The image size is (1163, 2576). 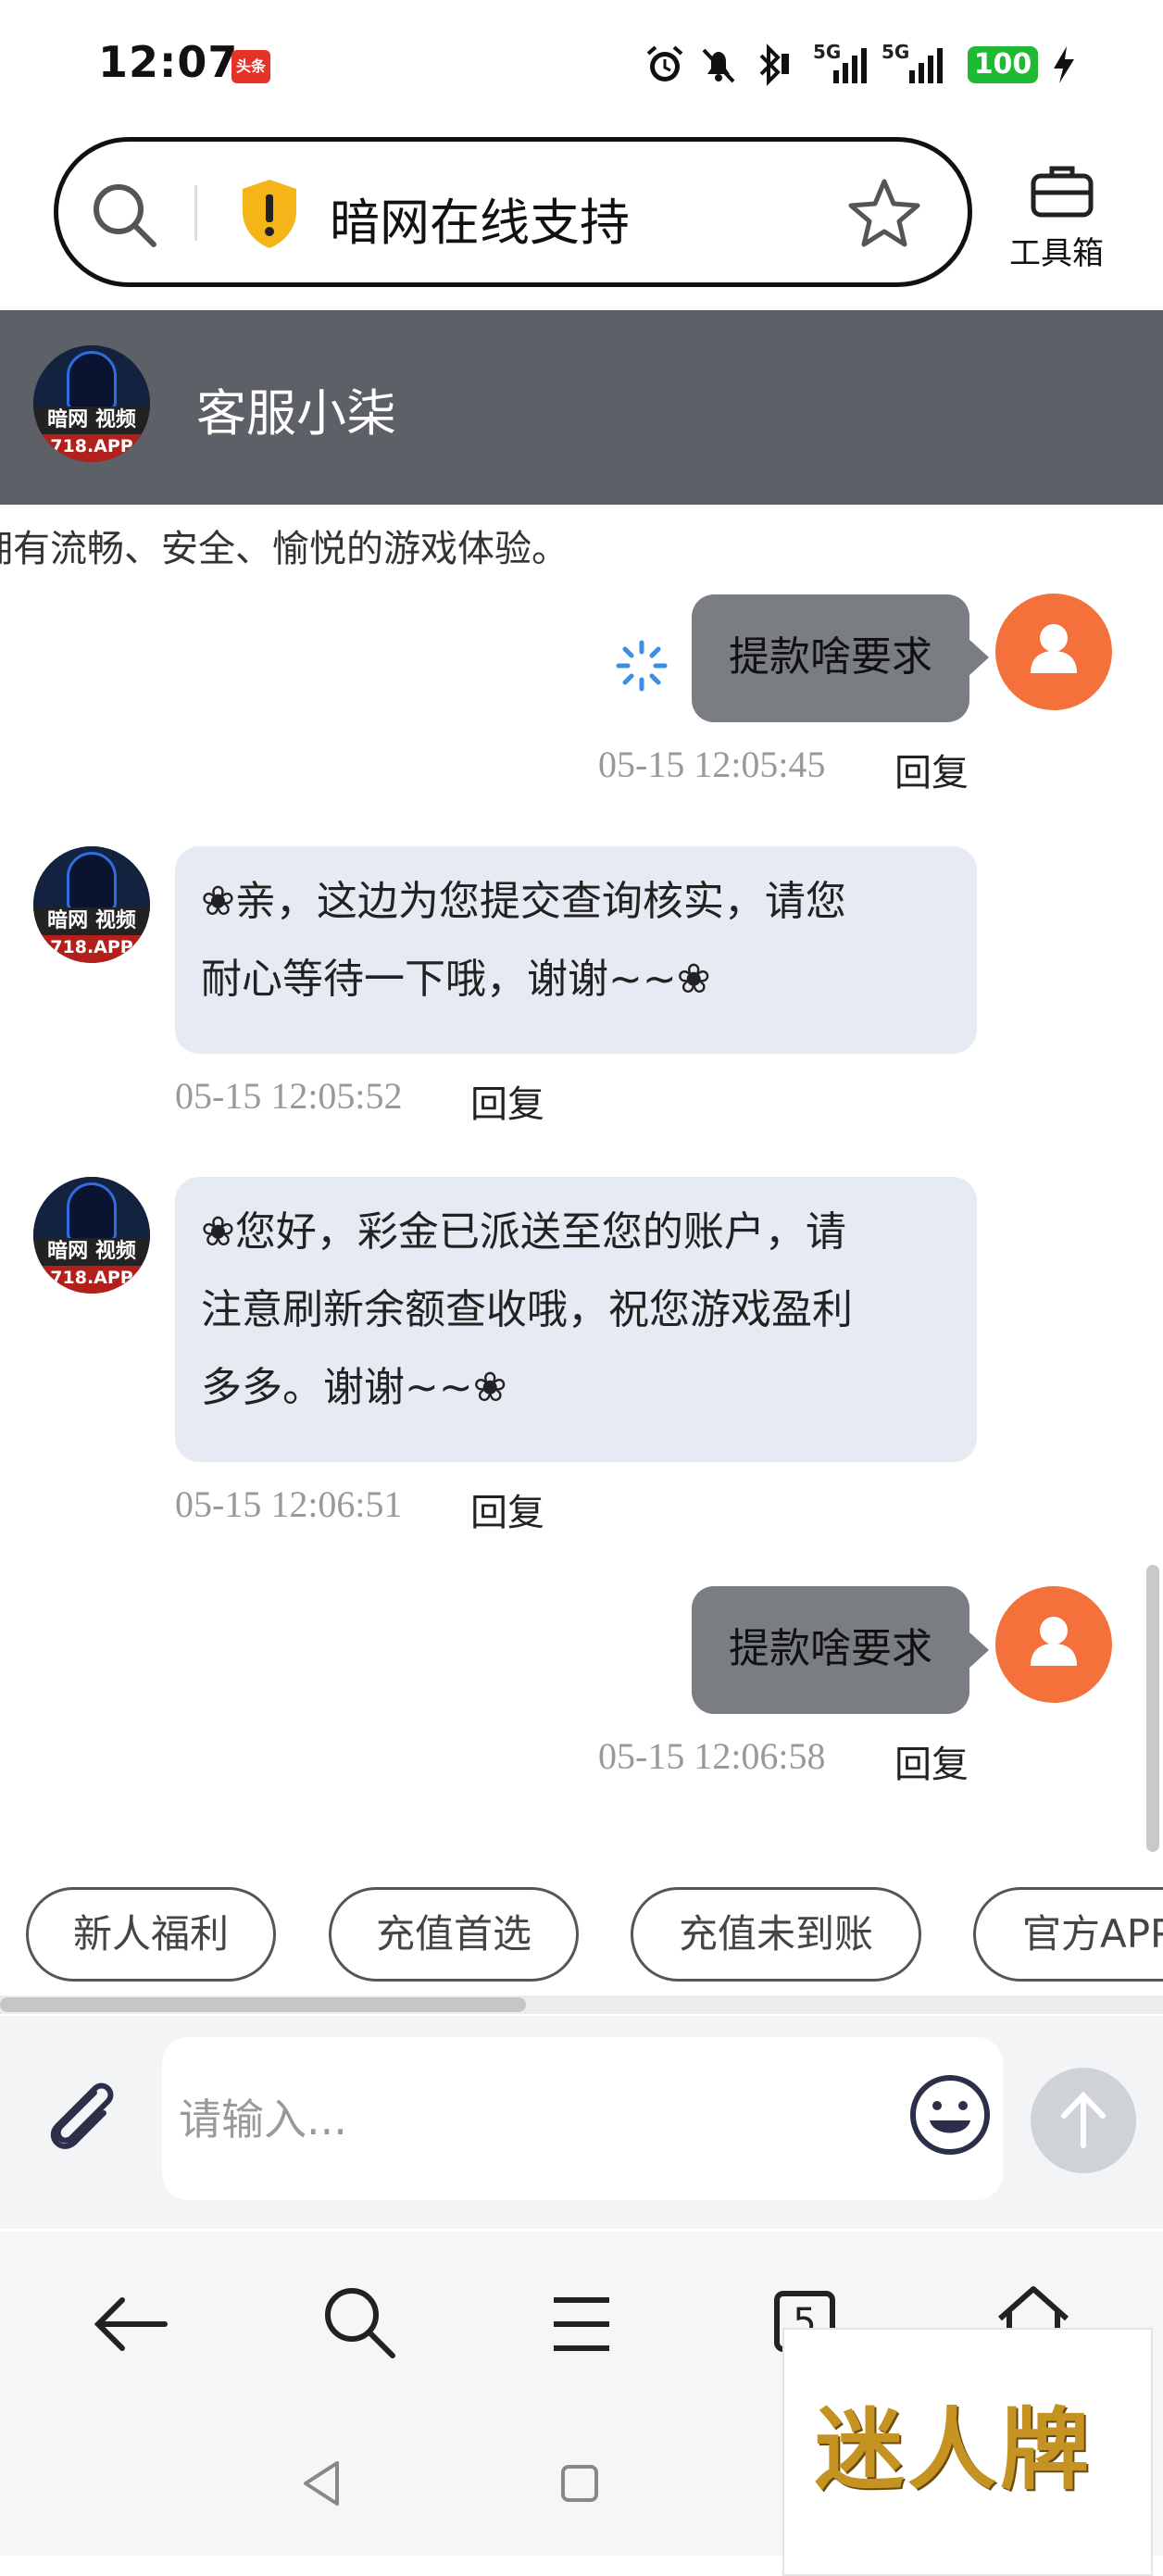 What do you see at coordinates (718, 66) in the screenshot?
I see `mute-bell-icon` at bounding box center [718, 66].